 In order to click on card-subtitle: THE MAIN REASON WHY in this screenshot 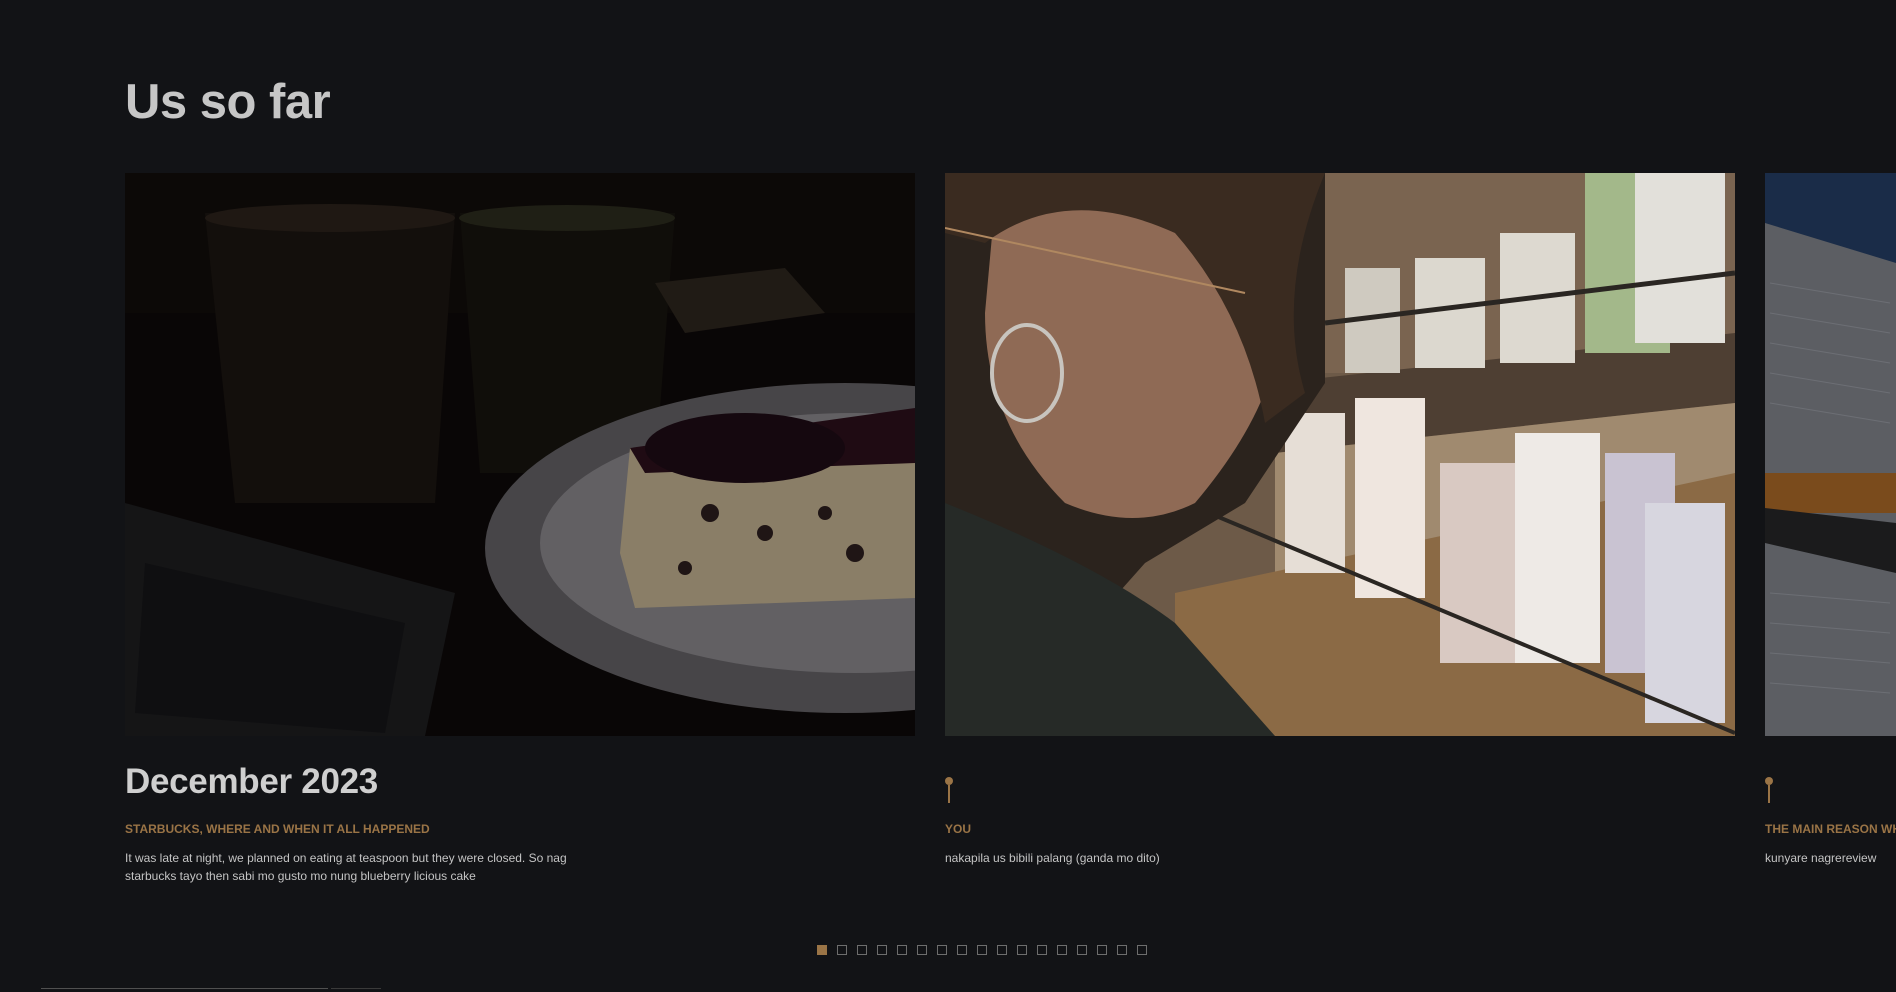, I will do `click(1830, 829)`.